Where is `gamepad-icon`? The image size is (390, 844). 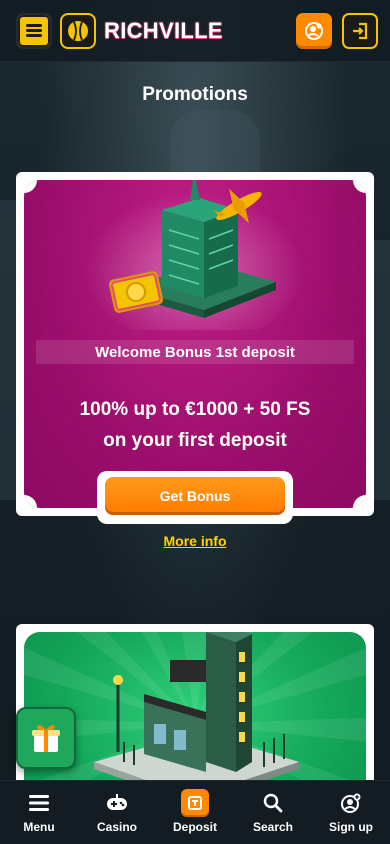 gamepad-icon is located at coordinates (117, 803).